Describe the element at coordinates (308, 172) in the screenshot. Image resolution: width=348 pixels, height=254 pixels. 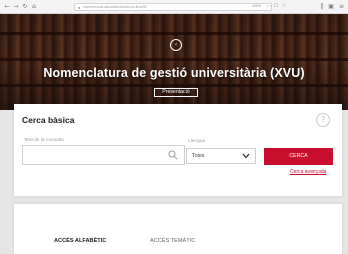
I see `advanced-search-link: Cerca avançada` at that location.